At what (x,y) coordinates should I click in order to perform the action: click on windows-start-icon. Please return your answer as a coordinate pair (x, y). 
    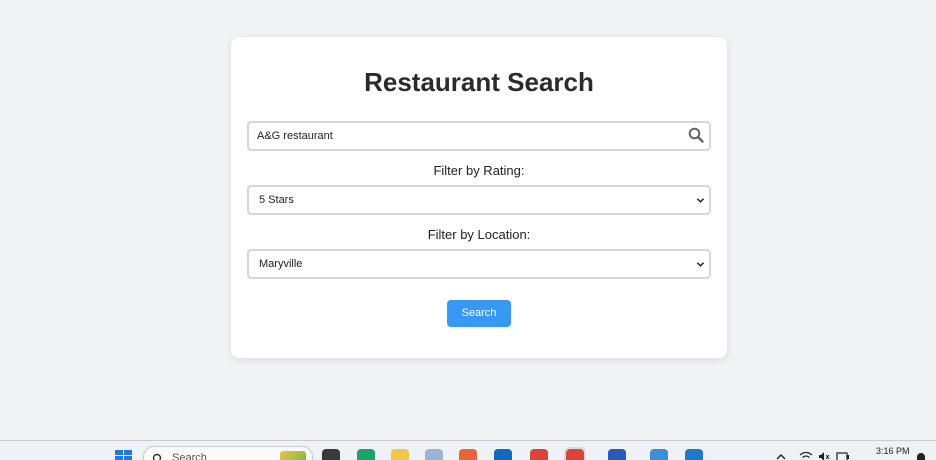
    Looking at the image, I should click on (124, 455).